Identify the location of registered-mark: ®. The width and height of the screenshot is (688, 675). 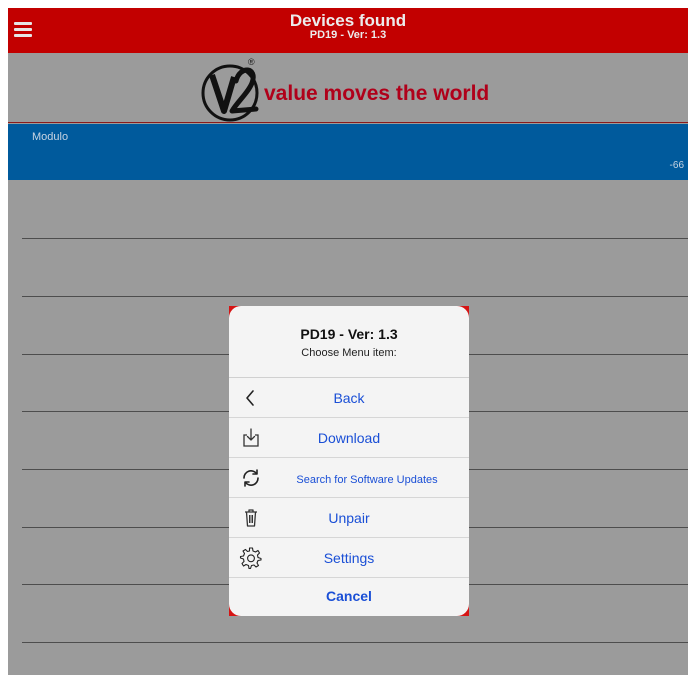
(251, 62).